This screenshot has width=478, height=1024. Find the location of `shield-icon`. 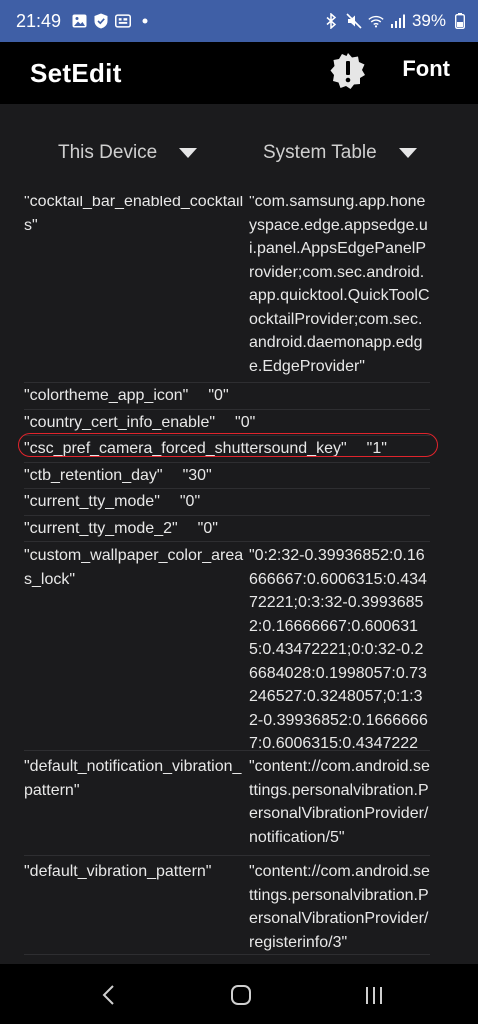

shield-icon is located at coordinates (101, 21).